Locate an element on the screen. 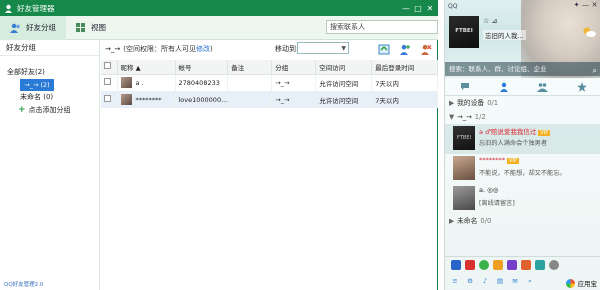 This screenshot has width=600, height=290. account-cell: 2780408233 is located at coordinates (202, 82).